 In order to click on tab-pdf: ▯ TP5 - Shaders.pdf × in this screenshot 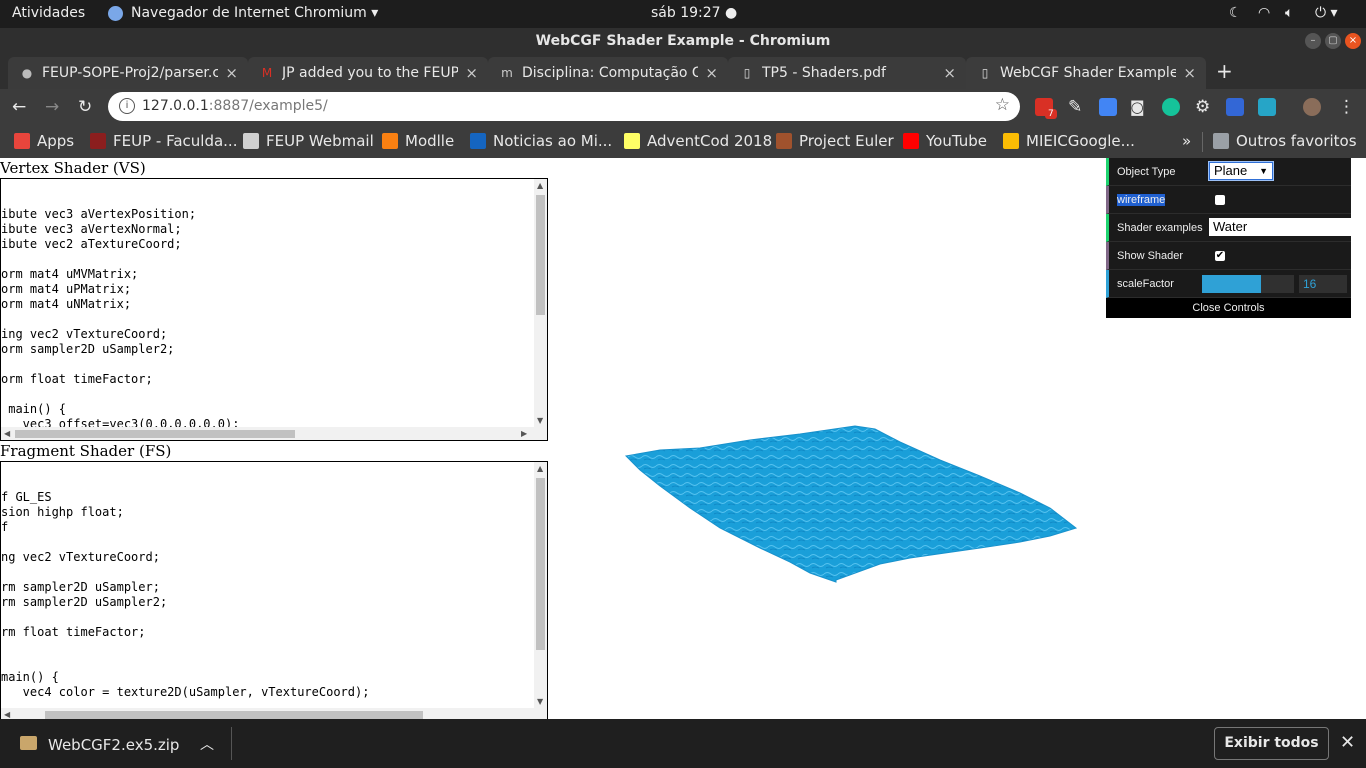, I will do `click(847, 73)`.